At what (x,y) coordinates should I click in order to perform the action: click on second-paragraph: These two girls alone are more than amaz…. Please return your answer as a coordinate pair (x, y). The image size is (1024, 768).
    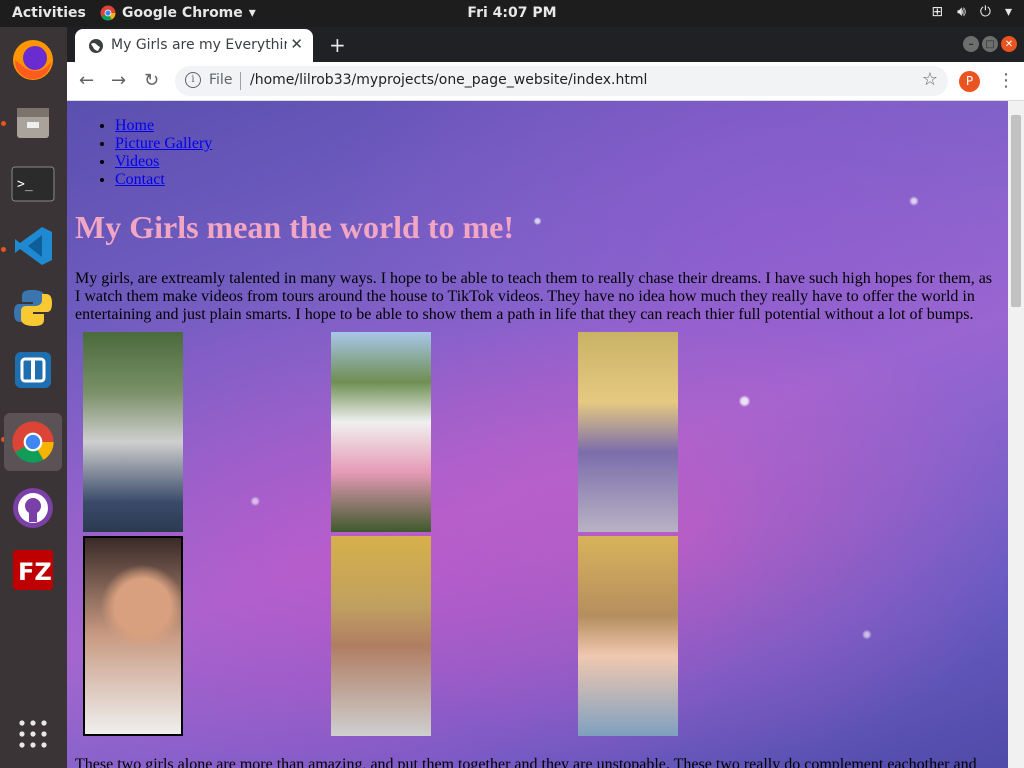
    Looking at the image, I should click on (526, 762).